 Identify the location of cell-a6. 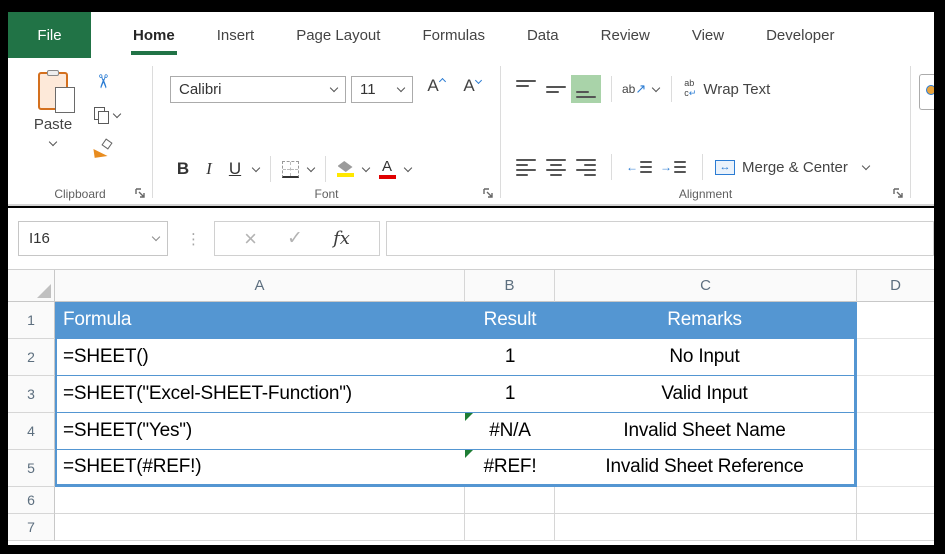
(260, 500).